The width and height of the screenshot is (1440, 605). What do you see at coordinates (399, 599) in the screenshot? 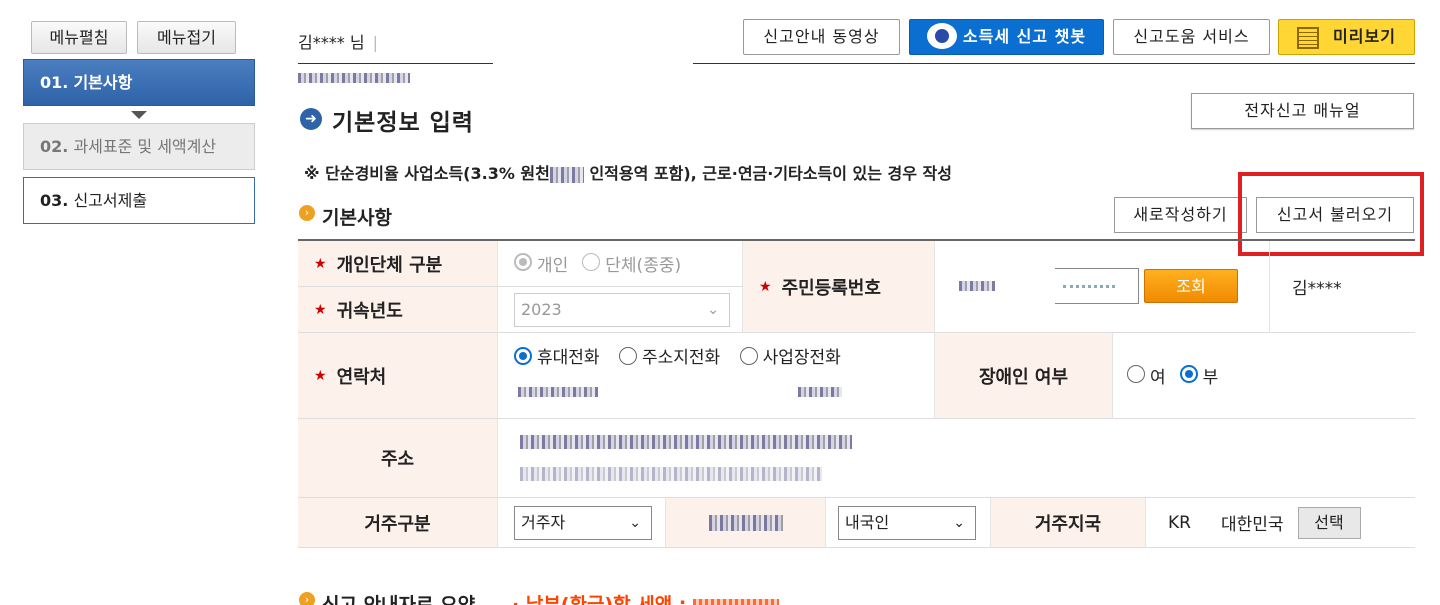
I see `summary-section-title: 신고 안내자료 요약` at bounding box center [399, 599].